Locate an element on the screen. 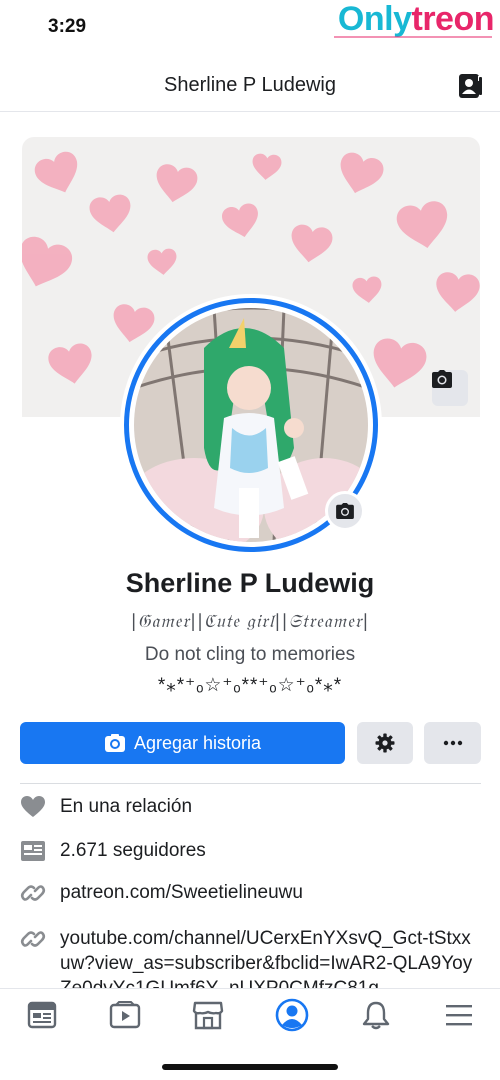 The height and width of the screenshot is (1080, 500). profile-view-icon is located at coordinates (470, 86).